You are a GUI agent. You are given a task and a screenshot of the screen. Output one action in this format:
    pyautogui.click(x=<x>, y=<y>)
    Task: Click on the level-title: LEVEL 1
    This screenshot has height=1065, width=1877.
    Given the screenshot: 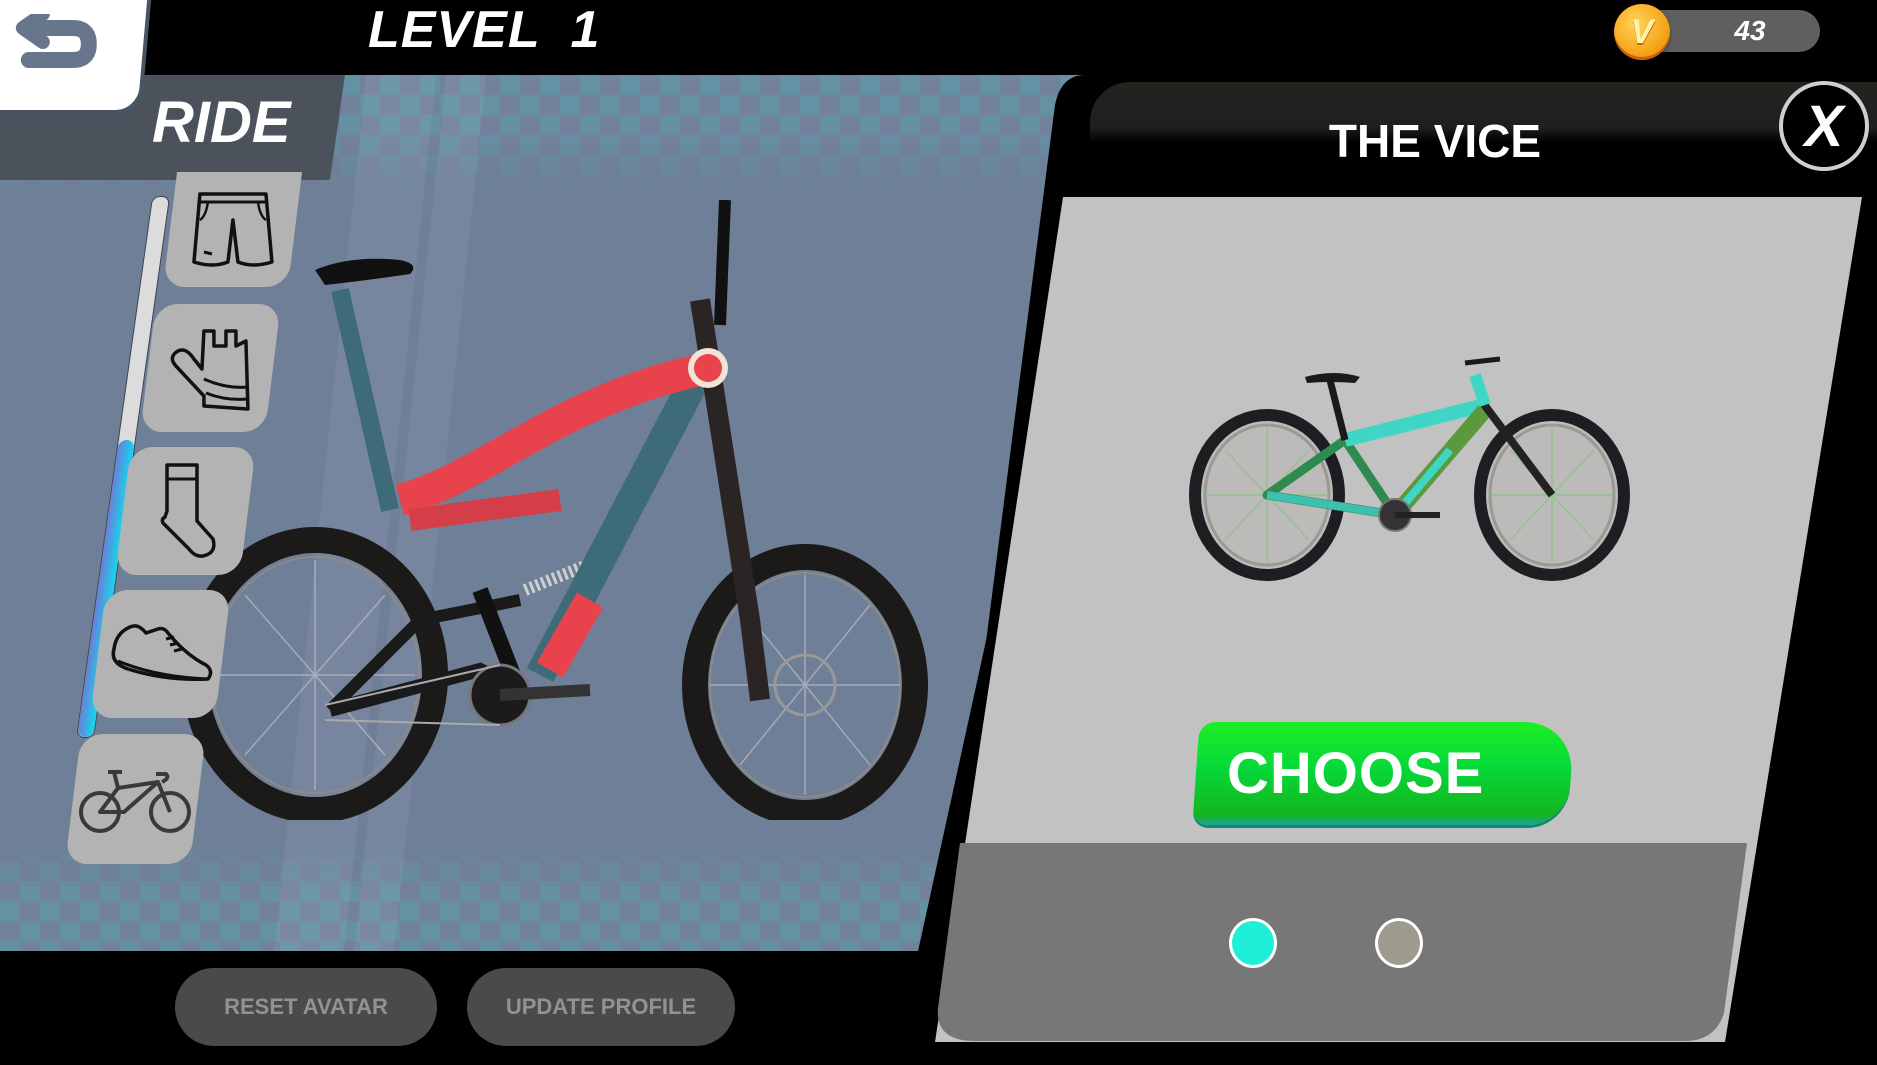 What is the action you would take?
    pyautogui.click(x=484, y=30)
    